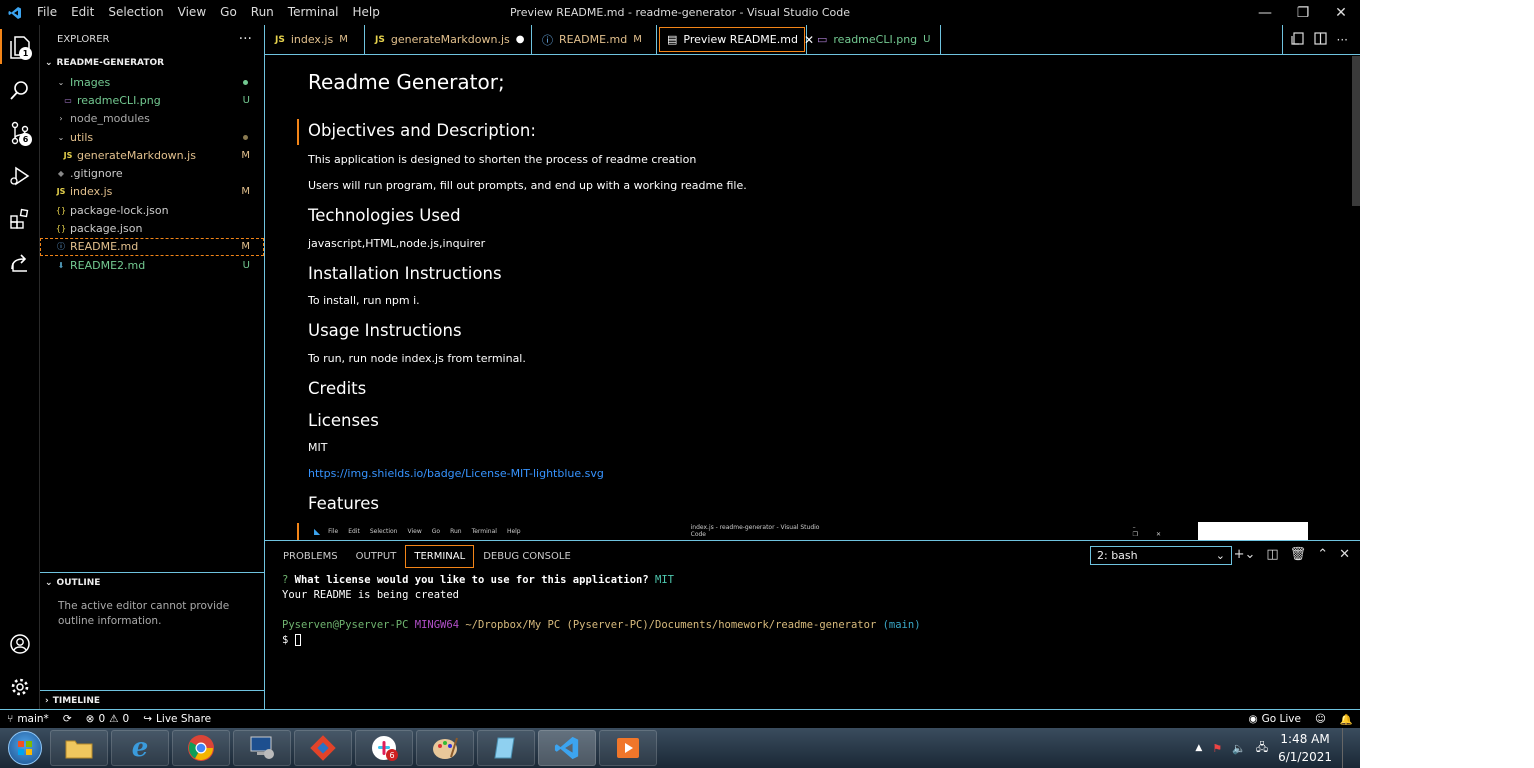 The image size is (1534, 768). What do you see at coordinates (152, 82) in the screenshot?
I see `tree-folder-images: ⌄ Images` at bounding box center [152, 82].